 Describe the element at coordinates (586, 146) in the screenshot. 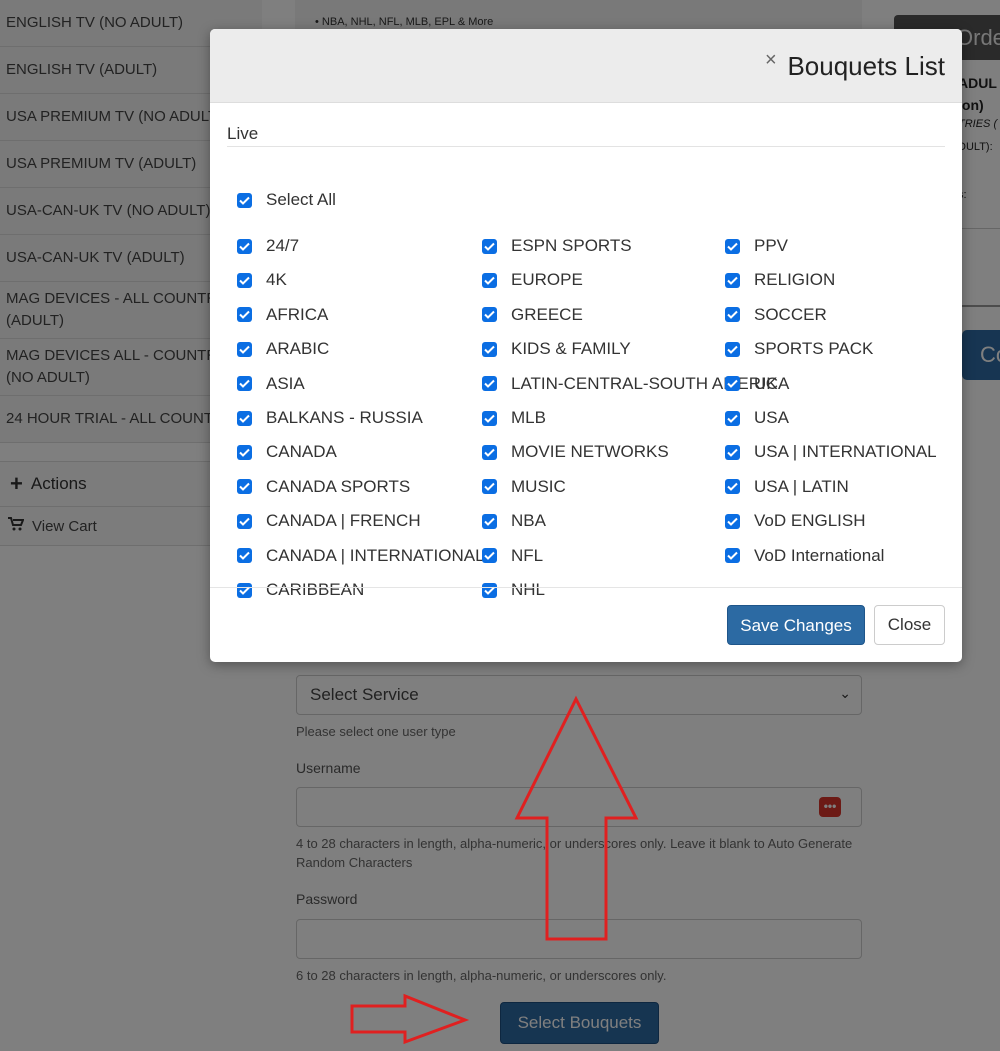

I see `divider` at that location.